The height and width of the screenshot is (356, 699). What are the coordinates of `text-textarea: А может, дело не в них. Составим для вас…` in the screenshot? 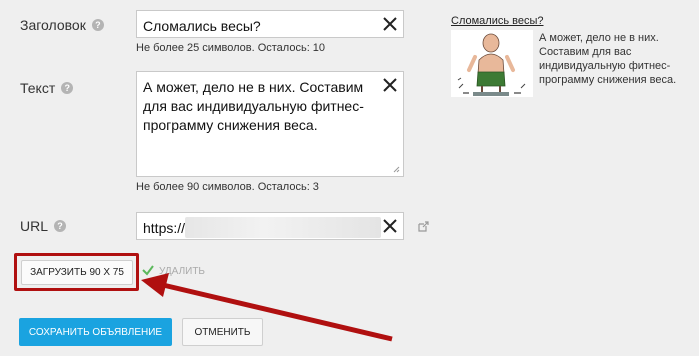 It's located at (270, 124).